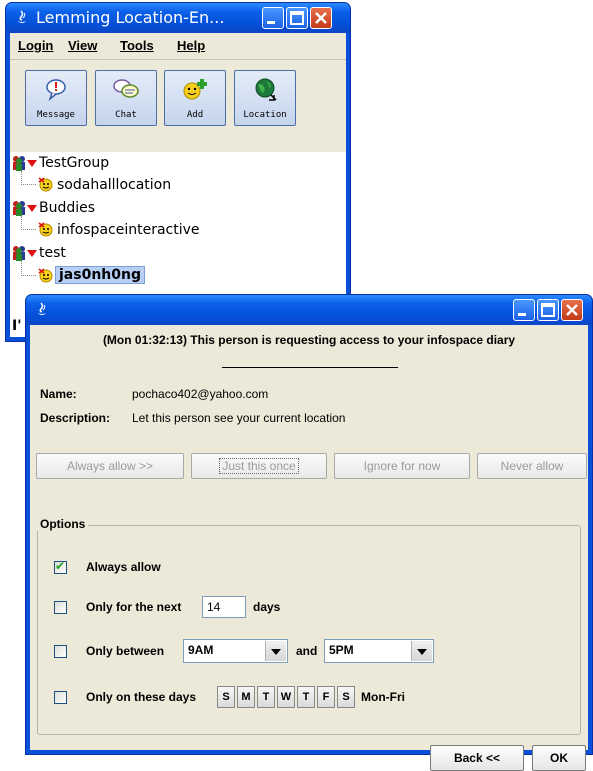 The image size is (593, 771). What do you see at coordinates (195, 89) in the screenshot?
I see `add-contact-icon` at bounding box center [195, 89].